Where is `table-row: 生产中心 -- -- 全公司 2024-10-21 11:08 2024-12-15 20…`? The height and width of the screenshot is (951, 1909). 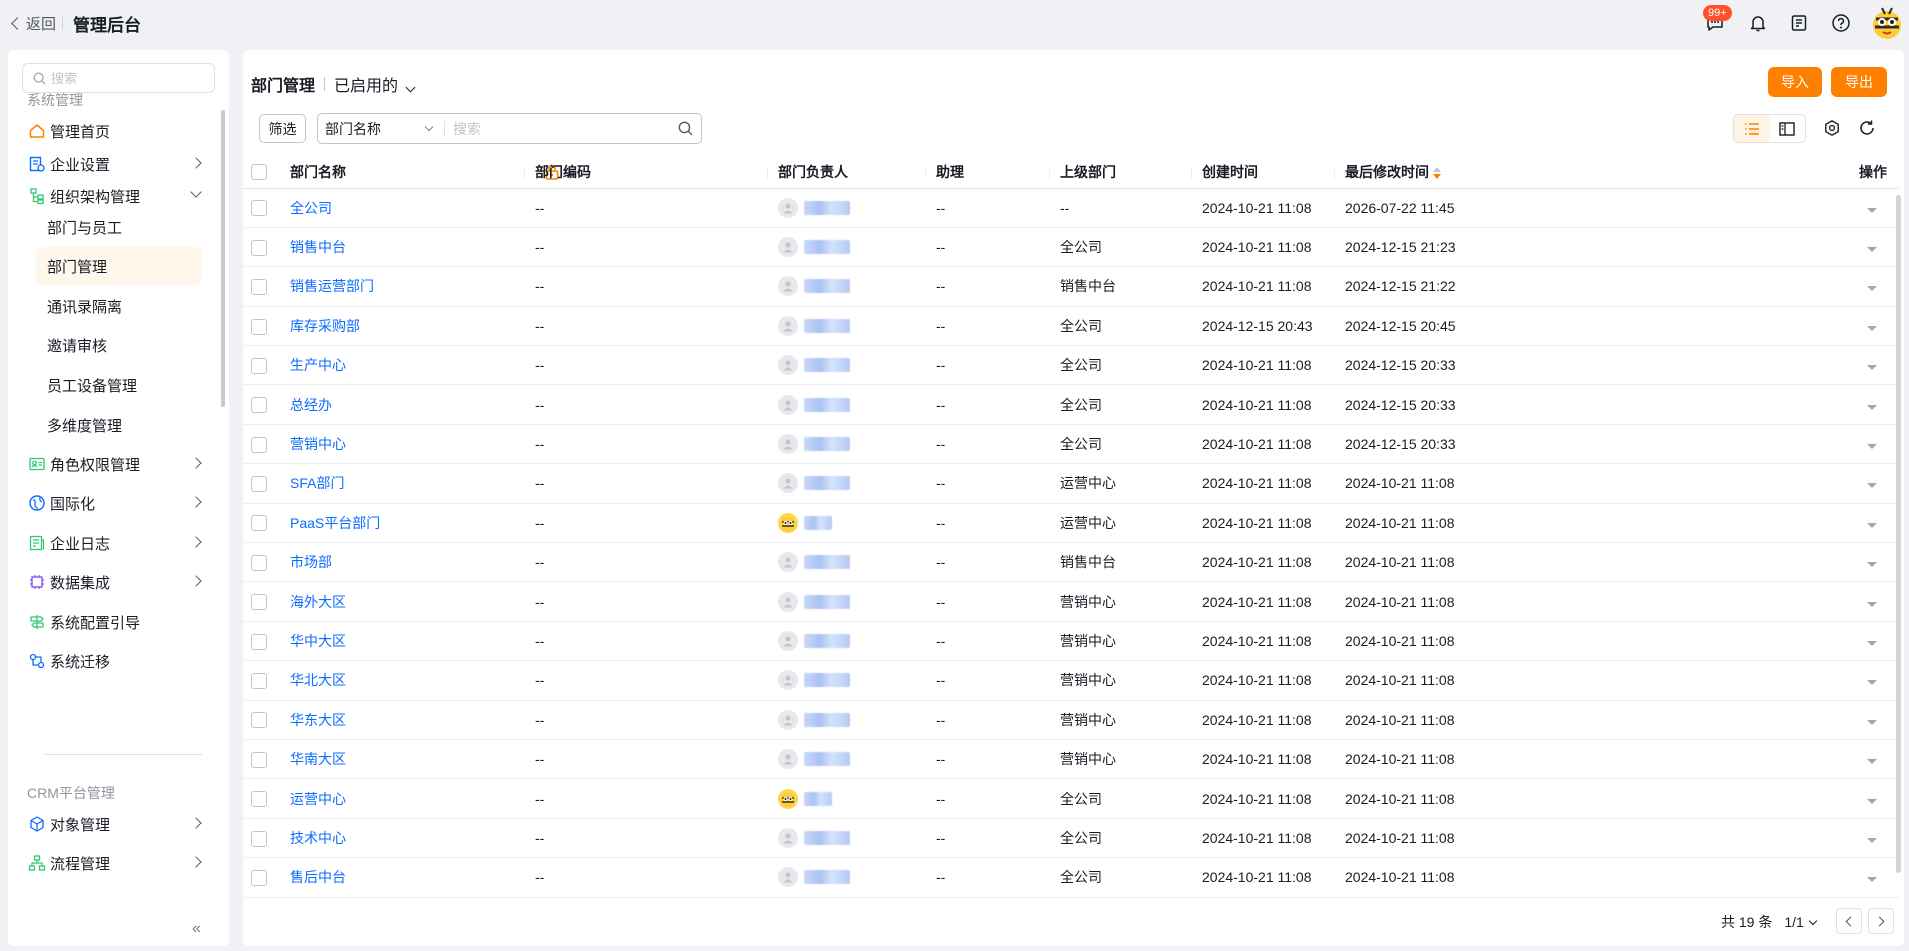 table-row: 生产中心 -- -- 全公司 2024-10-21 11:08 2024-12-15 20… is located at coordinates (1071, 365).